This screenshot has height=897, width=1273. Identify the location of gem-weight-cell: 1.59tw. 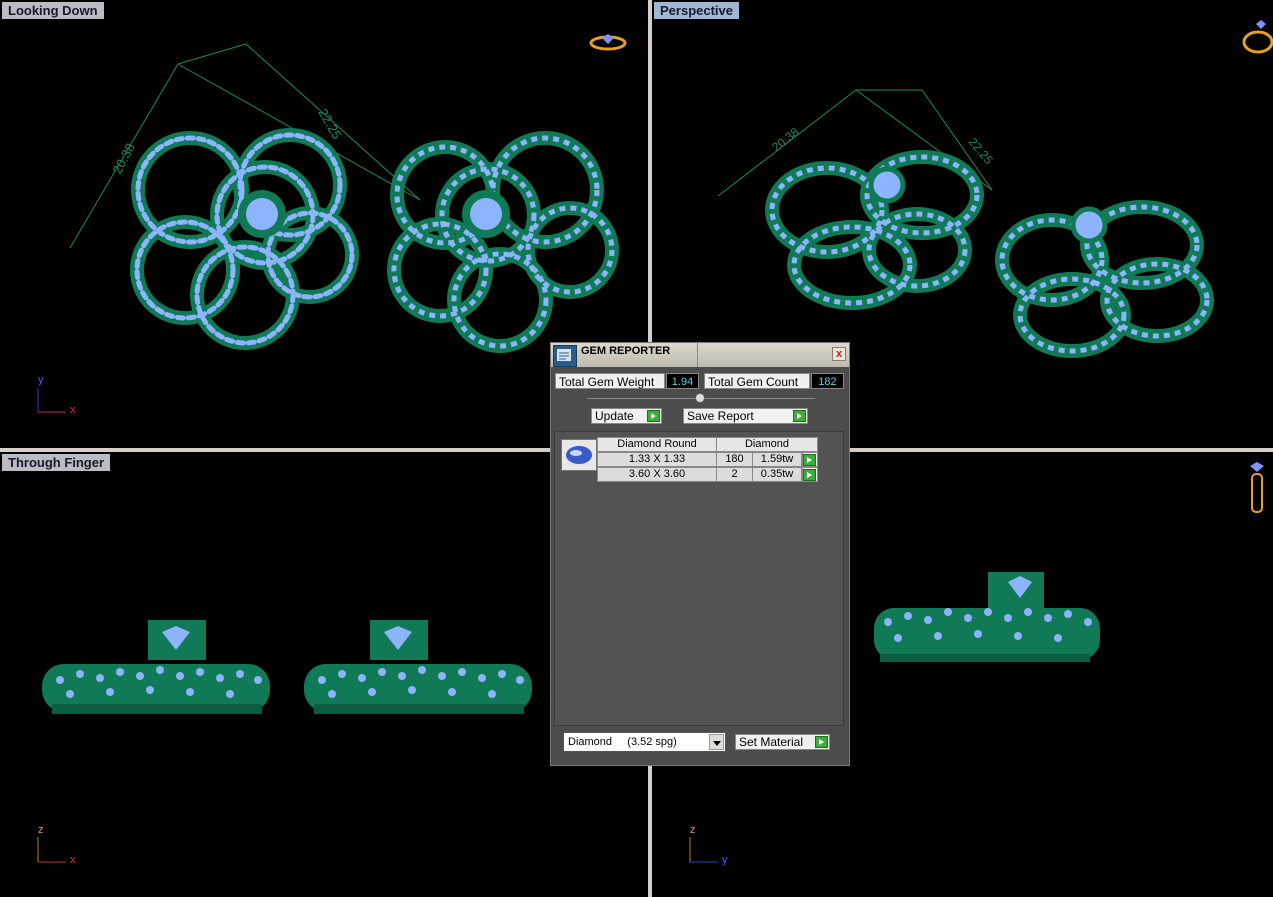
(777, 459).